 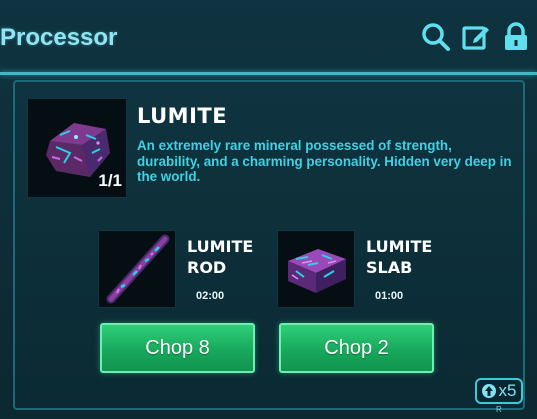 I want to click on lock-icon, so click(x=516, y=37).